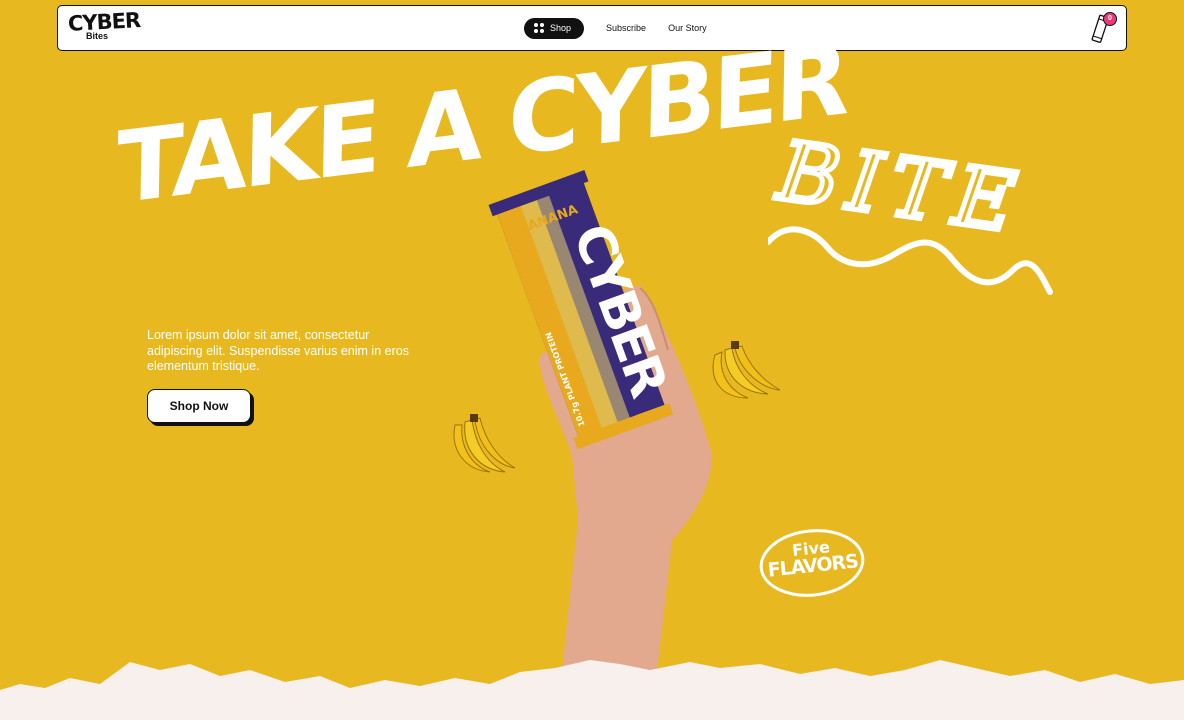  I want to click on five-flavors-badge: Five FLAVORS, so click(812, 563).